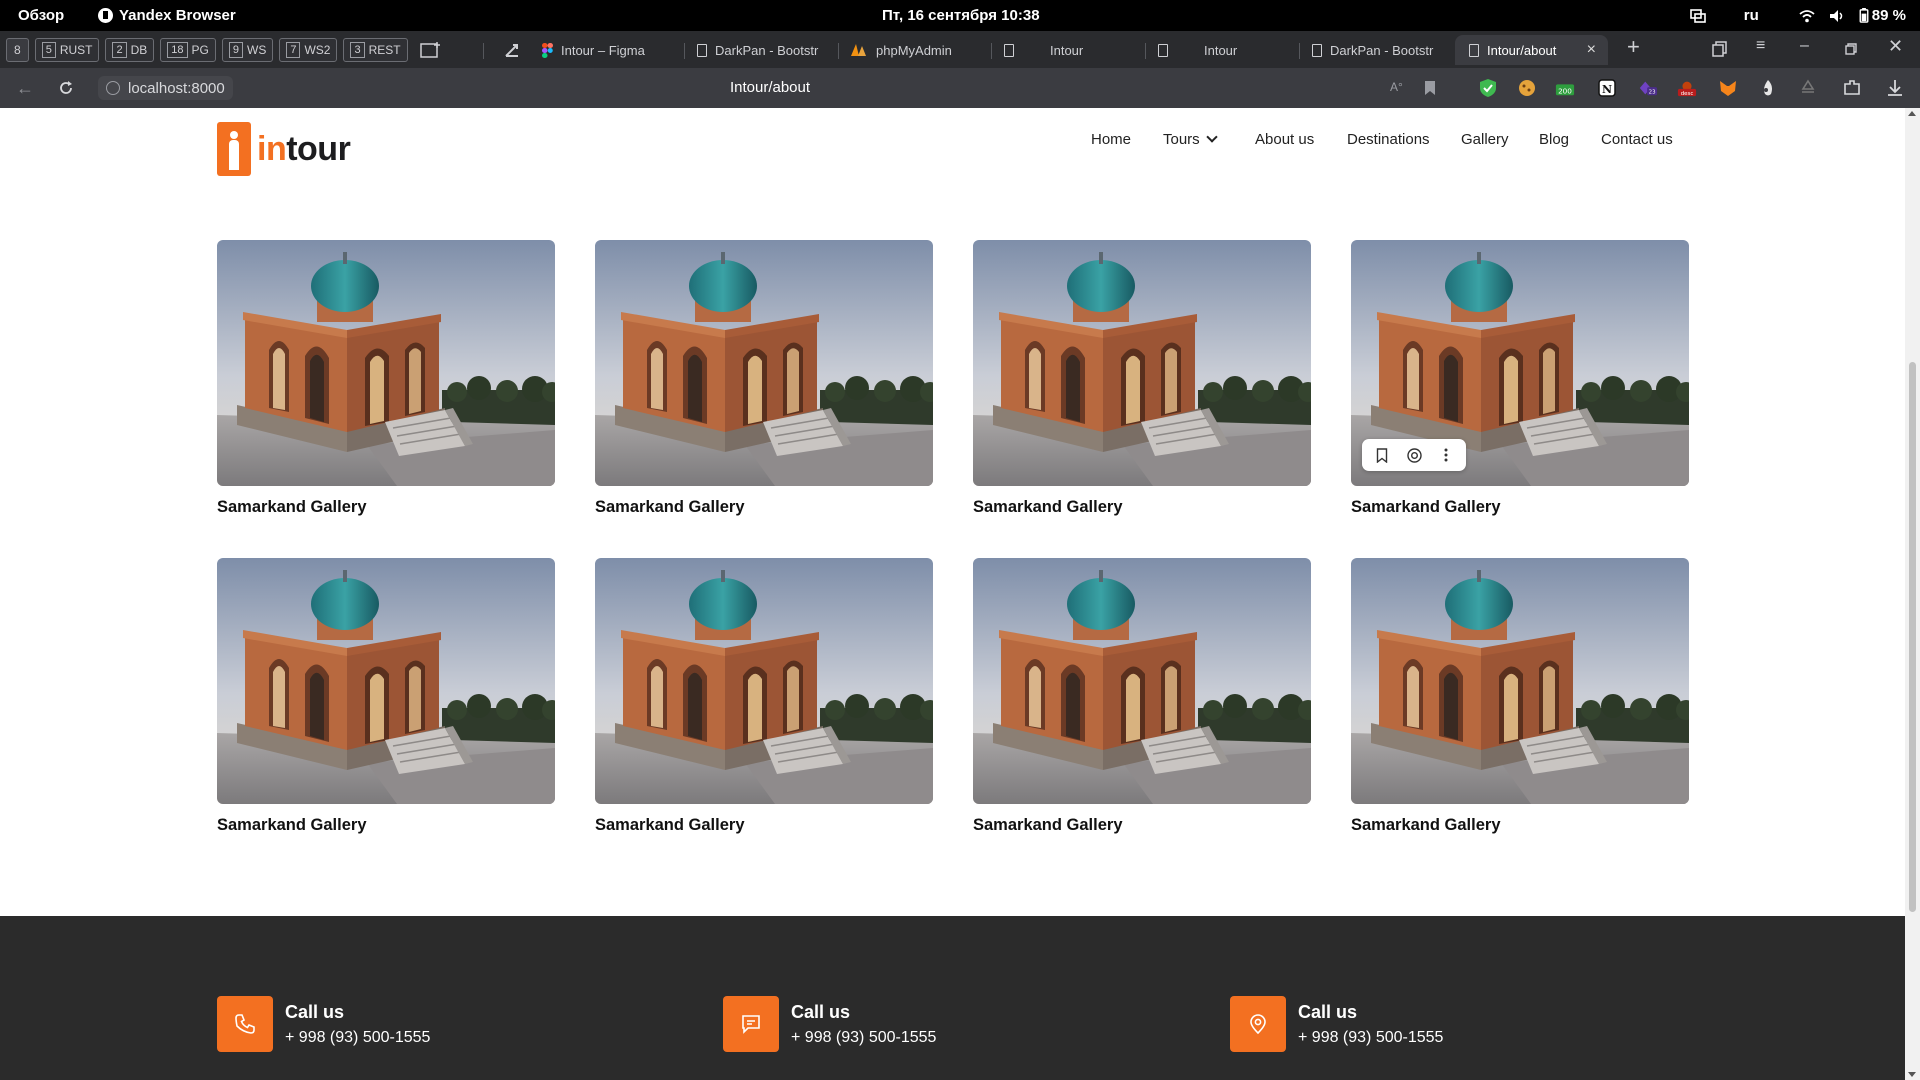 This screenshot has height=1080, width=1920. I want to click on new-tab-button: +, so click(1633, 47).